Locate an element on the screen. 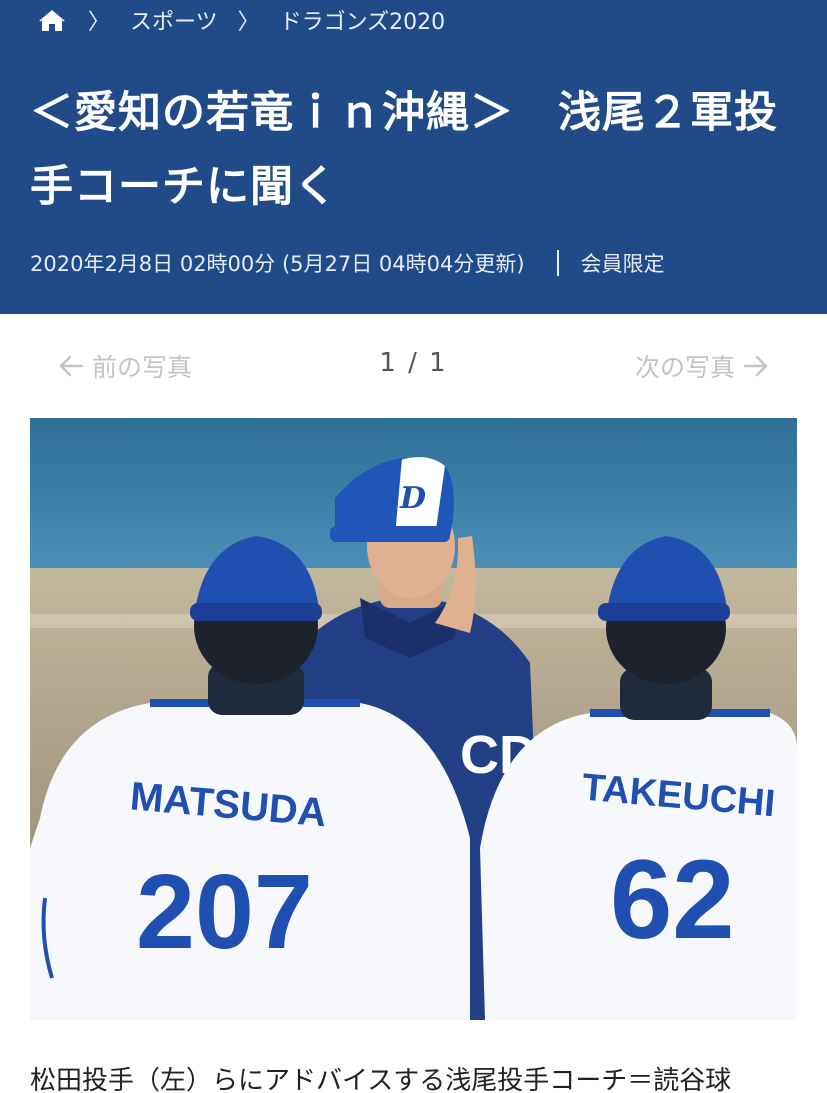  breadcrumb: 〉 スポーツ 〉 ドラゴンズ2020 is located at coordinates (251, 20).